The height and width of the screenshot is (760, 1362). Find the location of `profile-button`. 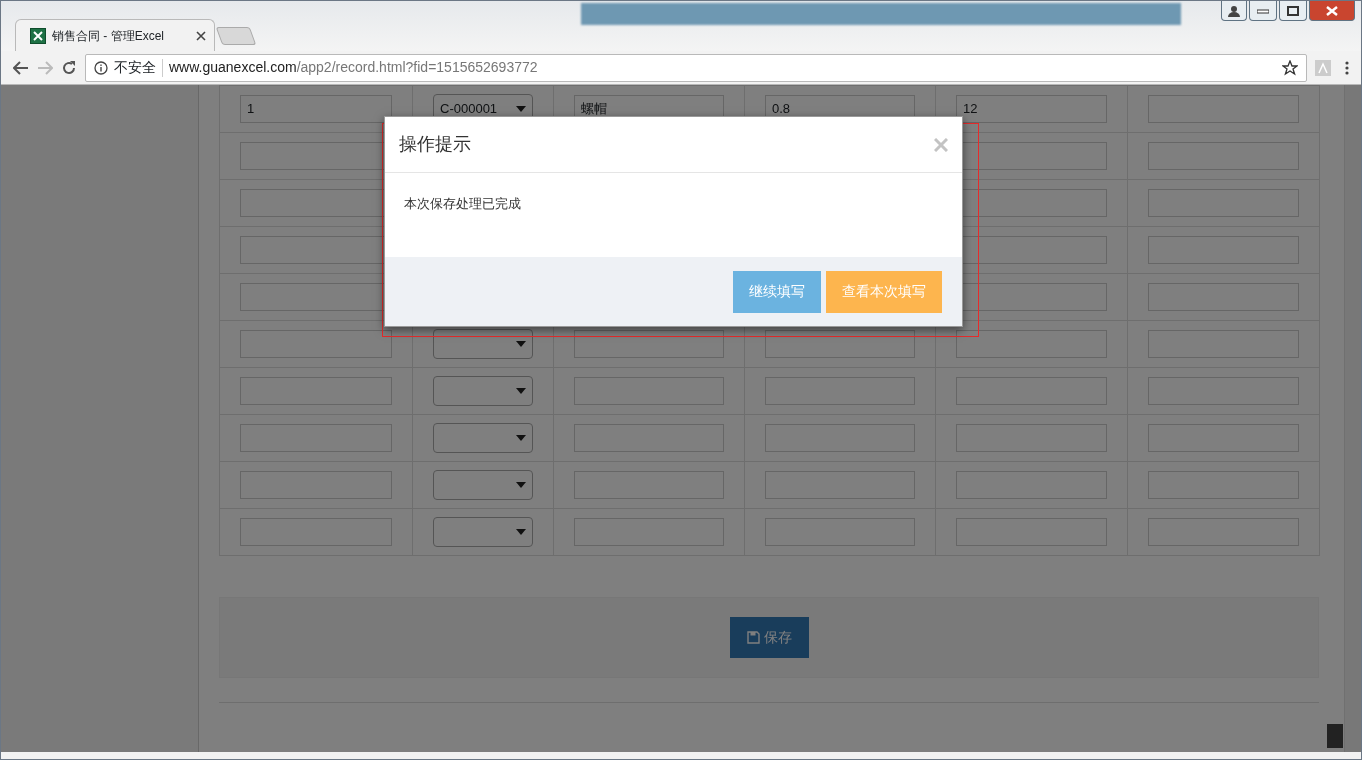

profile-button is located at coordinates (1234, 11).